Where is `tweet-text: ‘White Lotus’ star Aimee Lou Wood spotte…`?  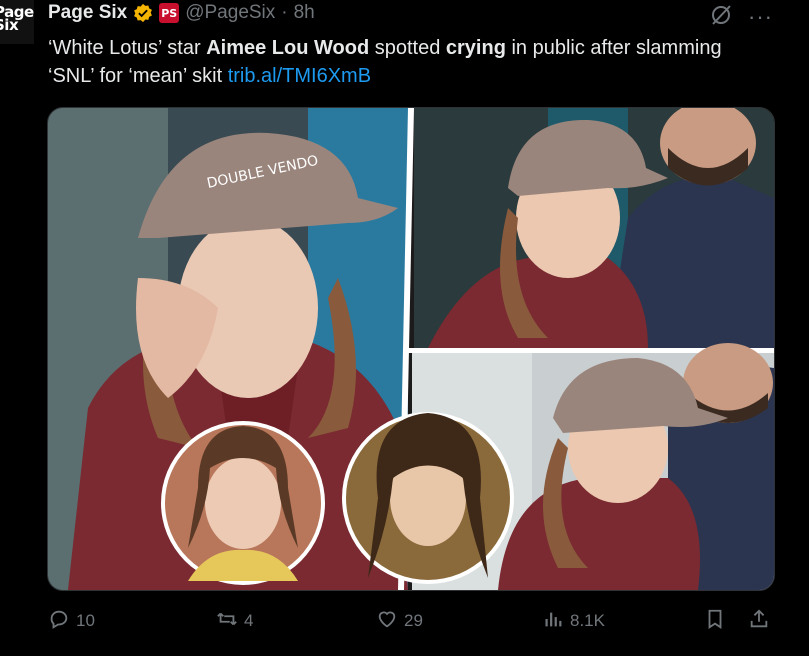 tweet-text: ‘White Lotus’ star Aimee Lou Wood spotte… is located at coordinates (408, 62).